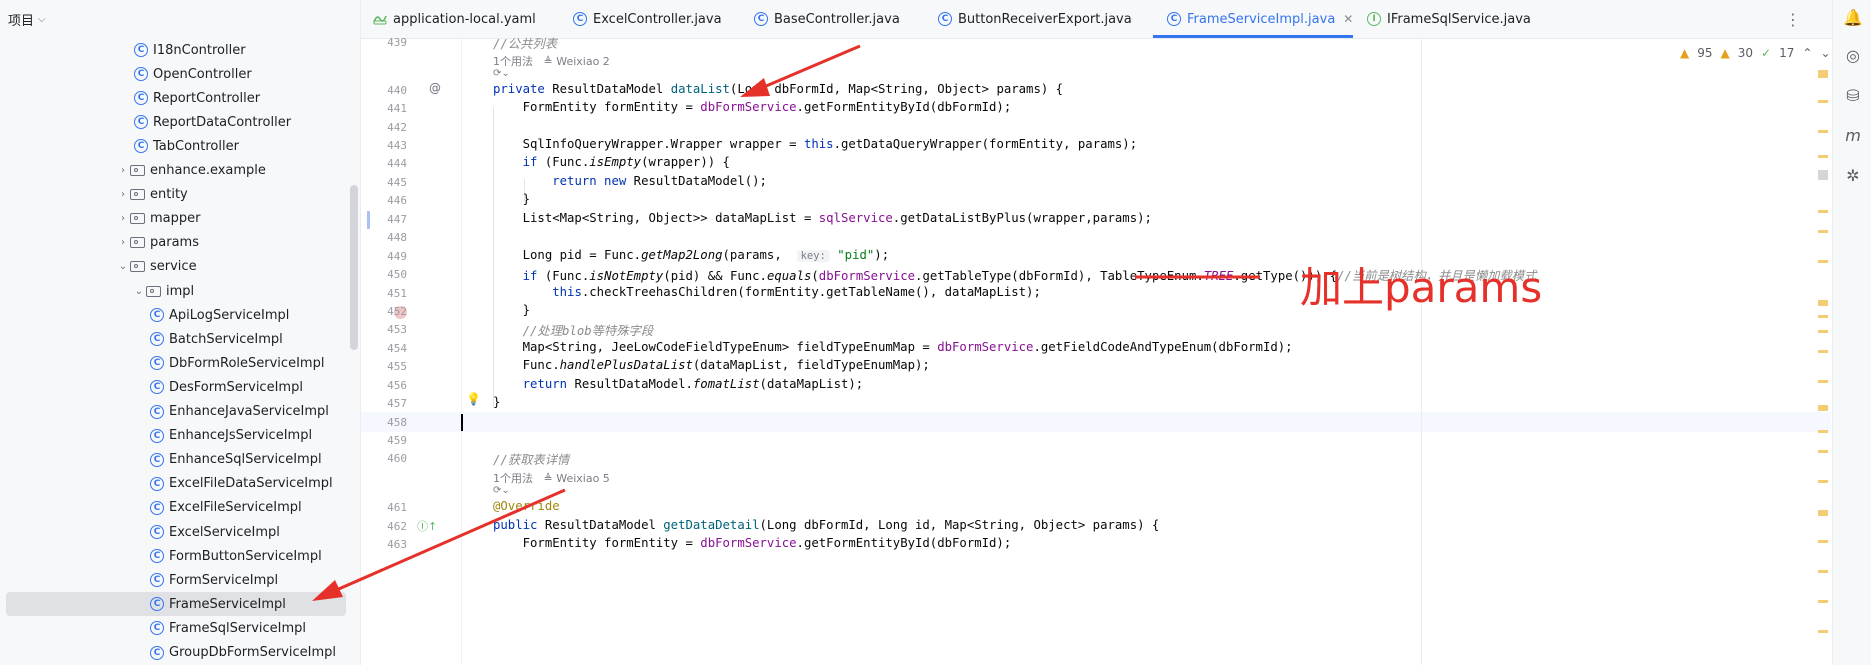 The image size is (1871, 665). I want to click on notifications-icon: 🔔, so click(1853, 18).